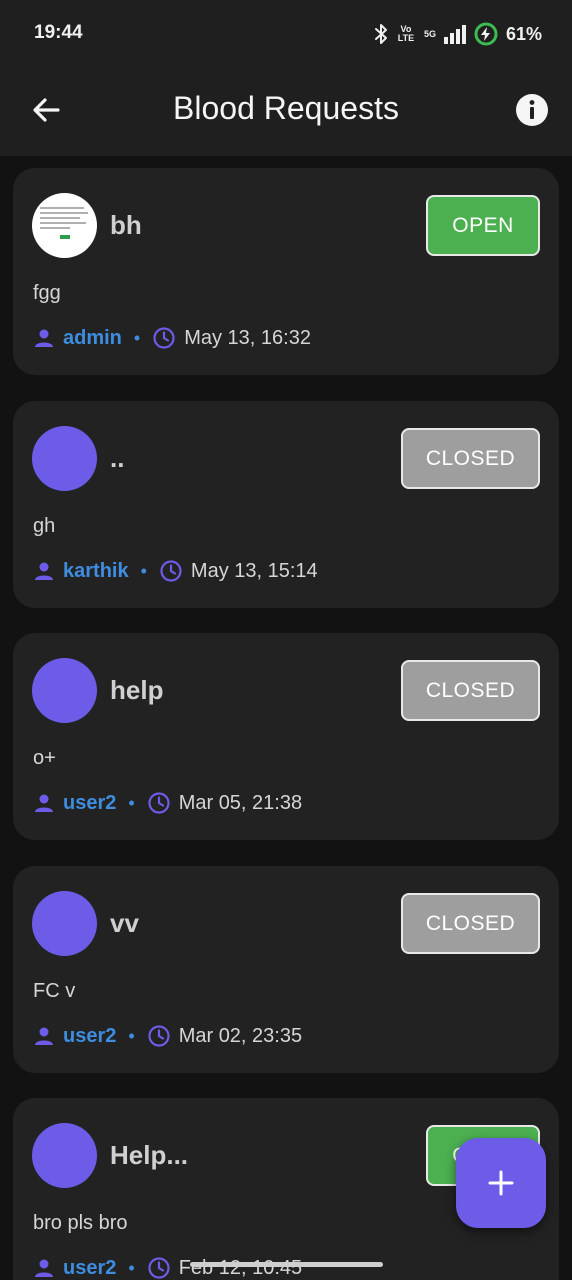 Image resolution: width=572 pixels, height=1280 pixels. What do you see at coordinates (126, 225) in the screenshot?
I see `request-title: bh` at bounding box center [126, 225].